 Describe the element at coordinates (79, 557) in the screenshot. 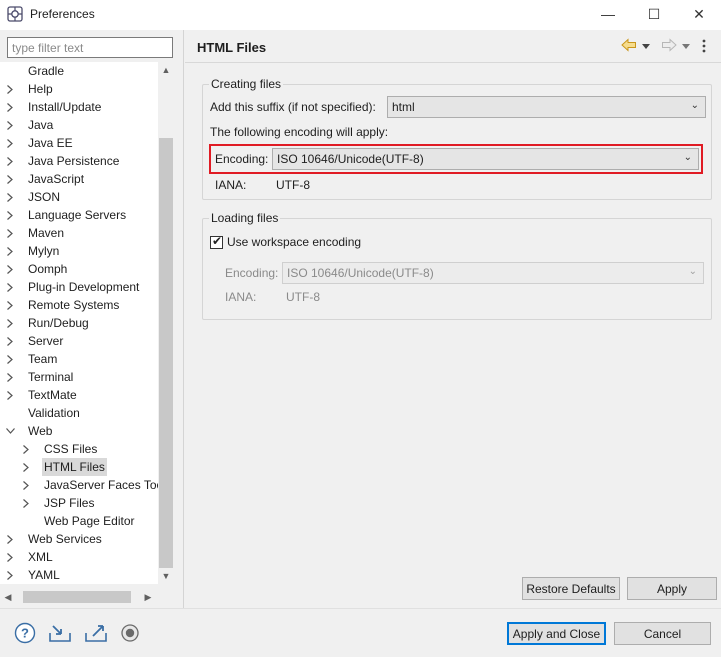

I see `tree-item: XML` at that location.